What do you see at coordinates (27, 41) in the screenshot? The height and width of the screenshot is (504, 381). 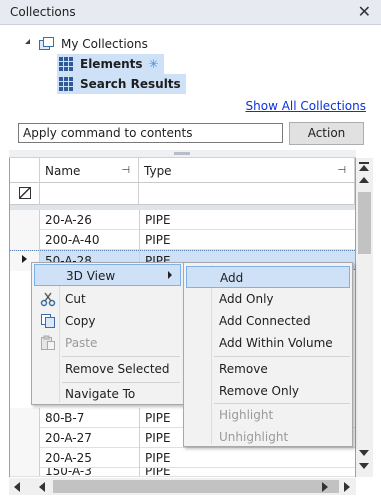 I see `tree-collapse-icon` at bounding box center [27, 41].